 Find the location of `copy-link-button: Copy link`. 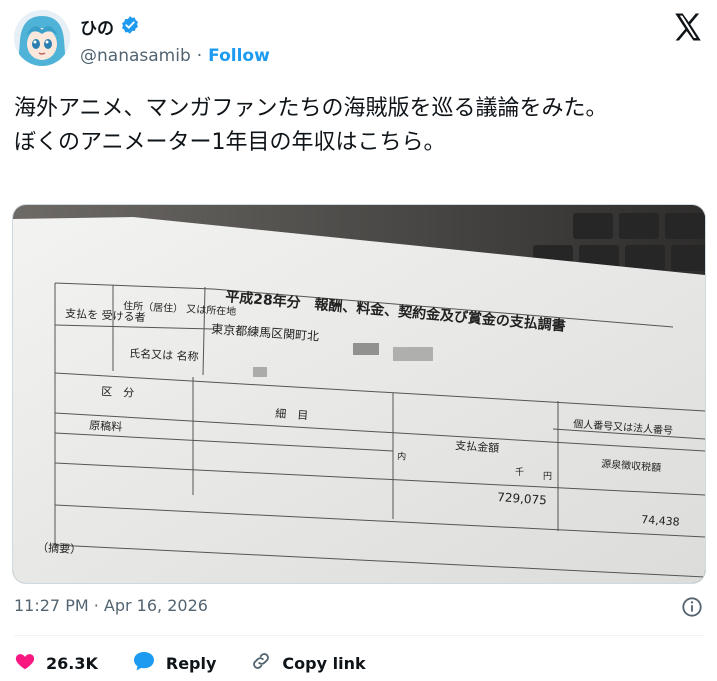

copy-link-button: Copy link is located at coordinates (308, 663).